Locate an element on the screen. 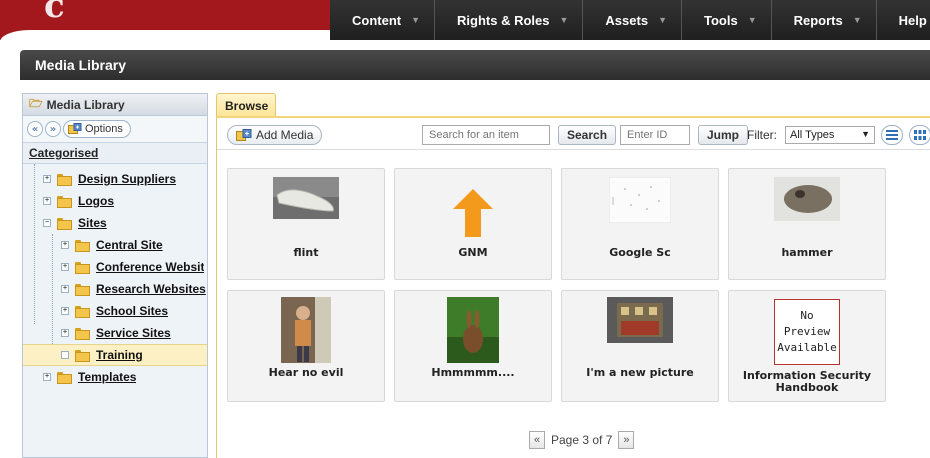  tree-item-label: Templates is located at coordinates (107, 377).